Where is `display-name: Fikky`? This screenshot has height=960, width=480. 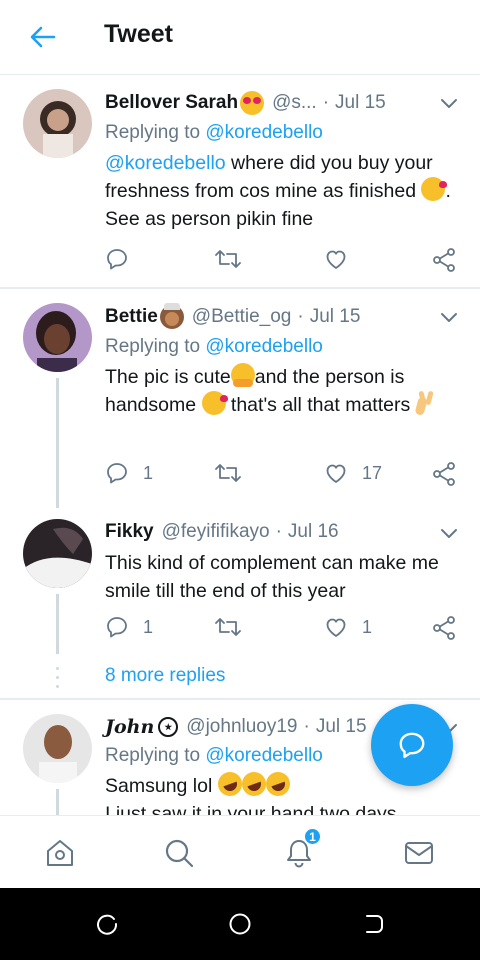
display-name: Fikky is located at coordinates (129, 532).